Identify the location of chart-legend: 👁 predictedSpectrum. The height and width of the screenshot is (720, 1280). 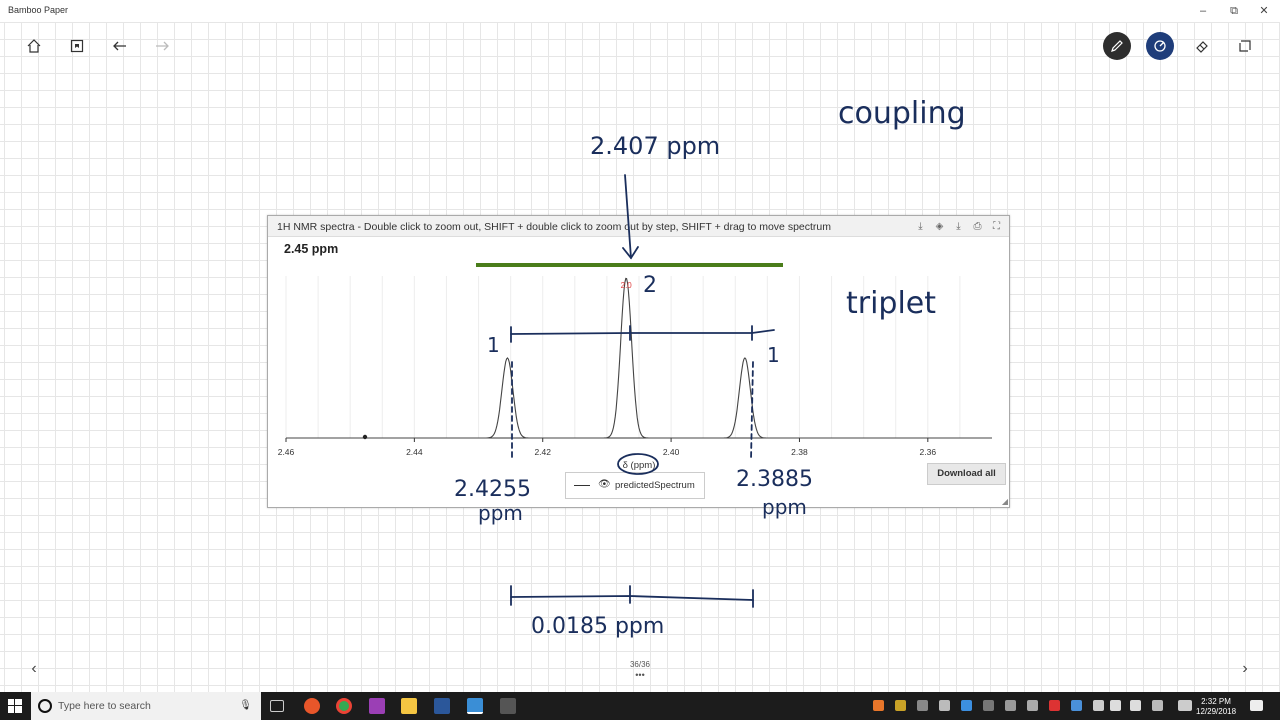
(635, 485).